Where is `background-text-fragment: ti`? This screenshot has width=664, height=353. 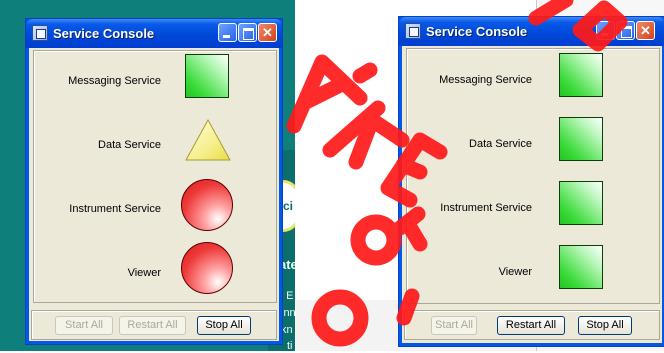 background-text-fragment: ti is located at coordinates (290, 346).